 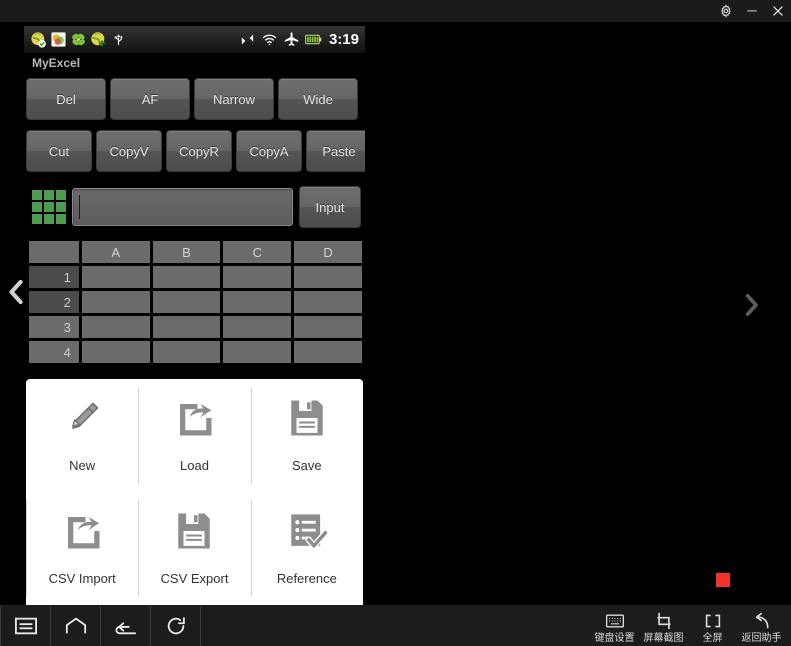 I want to click on nav-refresh-button, so click(x=176, y=625).